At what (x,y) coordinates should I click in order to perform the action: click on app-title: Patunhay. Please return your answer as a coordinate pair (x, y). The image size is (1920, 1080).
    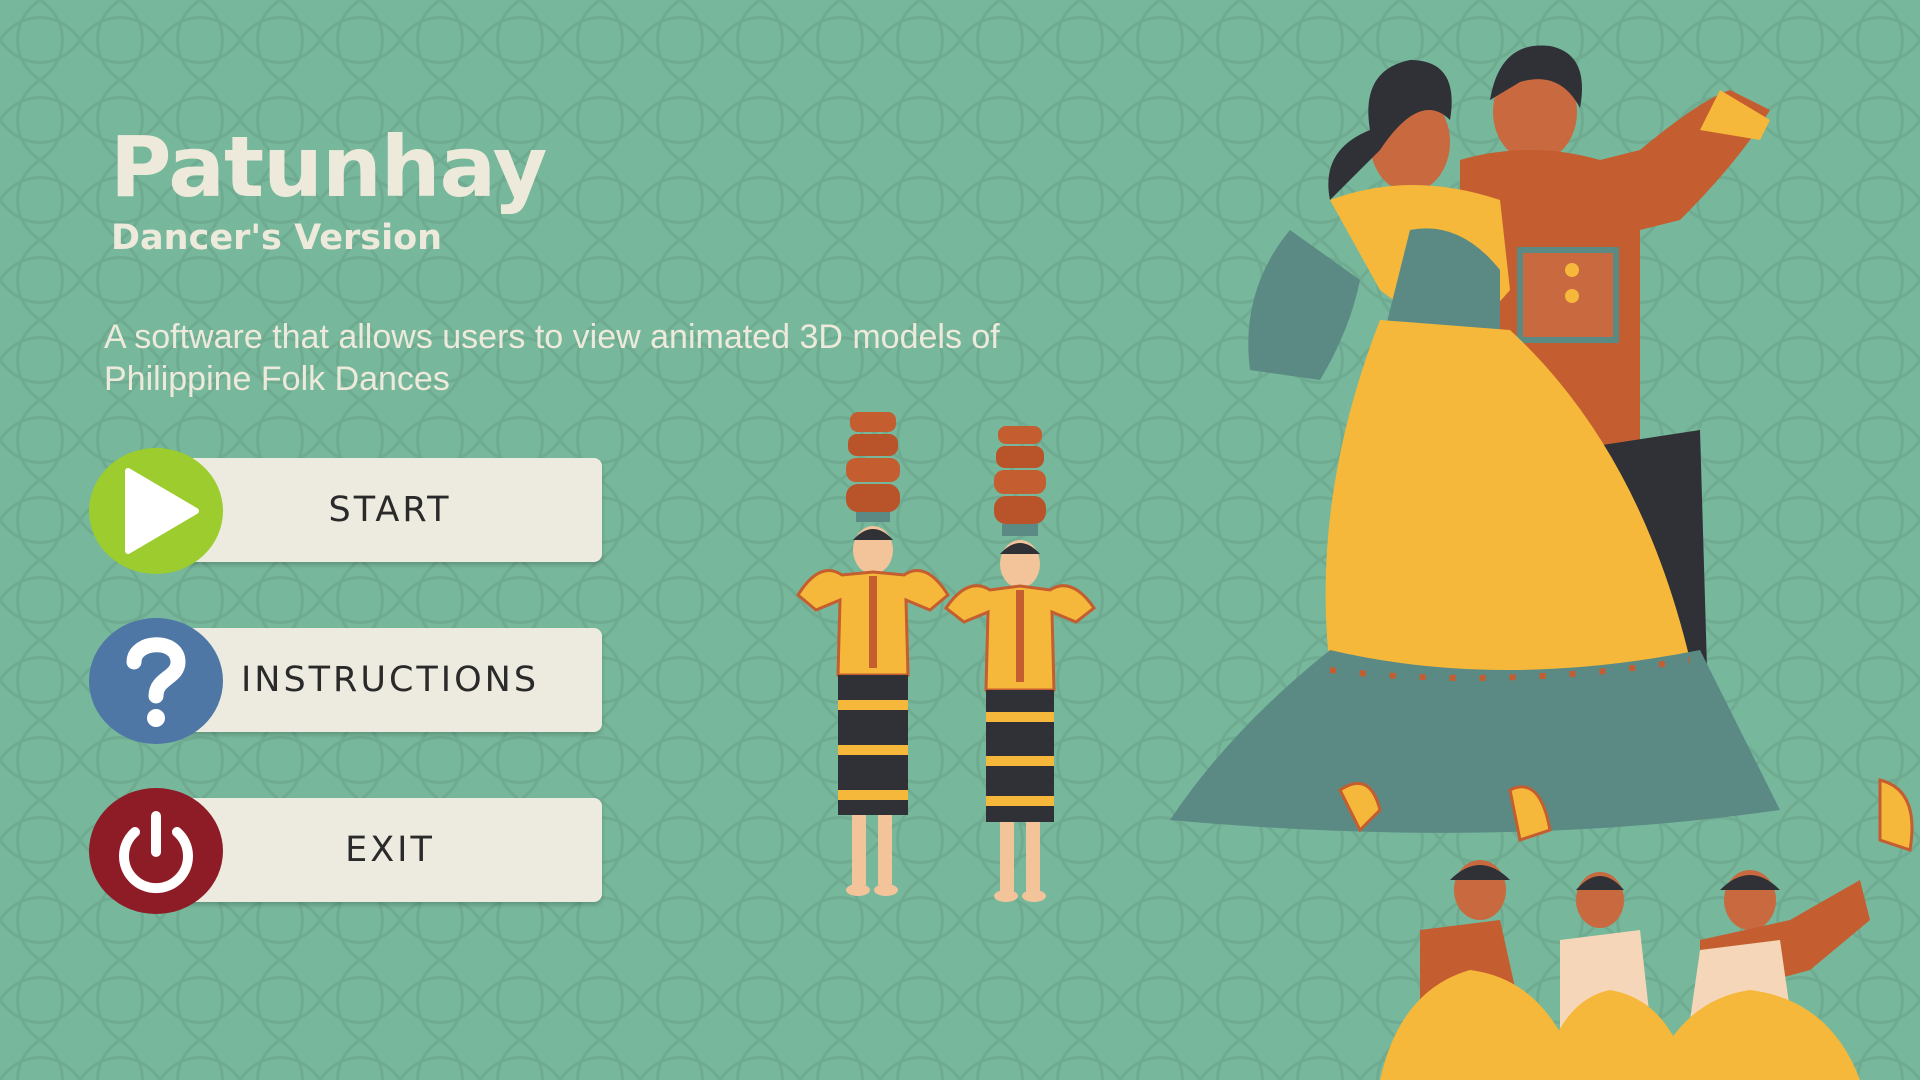
    Looking at the image, I should click on (328, 167).